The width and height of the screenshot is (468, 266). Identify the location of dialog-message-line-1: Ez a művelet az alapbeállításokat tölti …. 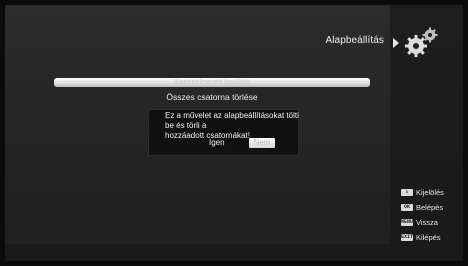
(232, 120).